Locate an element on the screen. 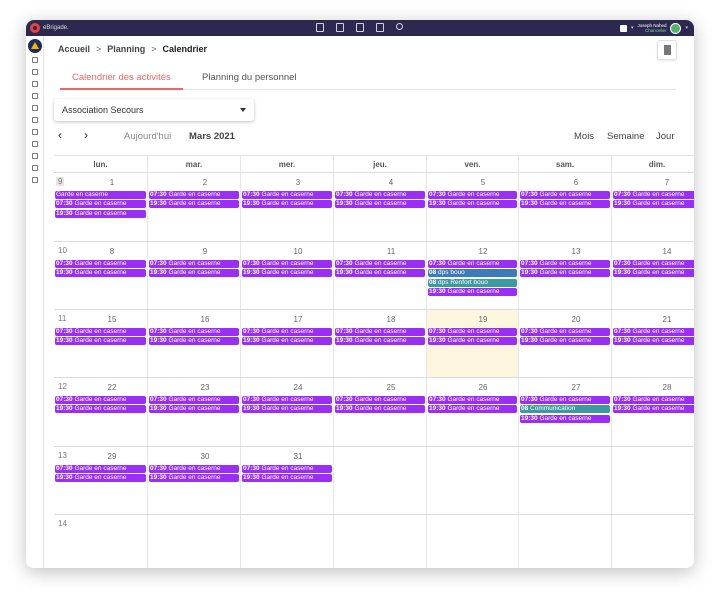 The width and height of the screenshot is (720, 594). brand: eBrigade. is located at coordinates (49, 28).